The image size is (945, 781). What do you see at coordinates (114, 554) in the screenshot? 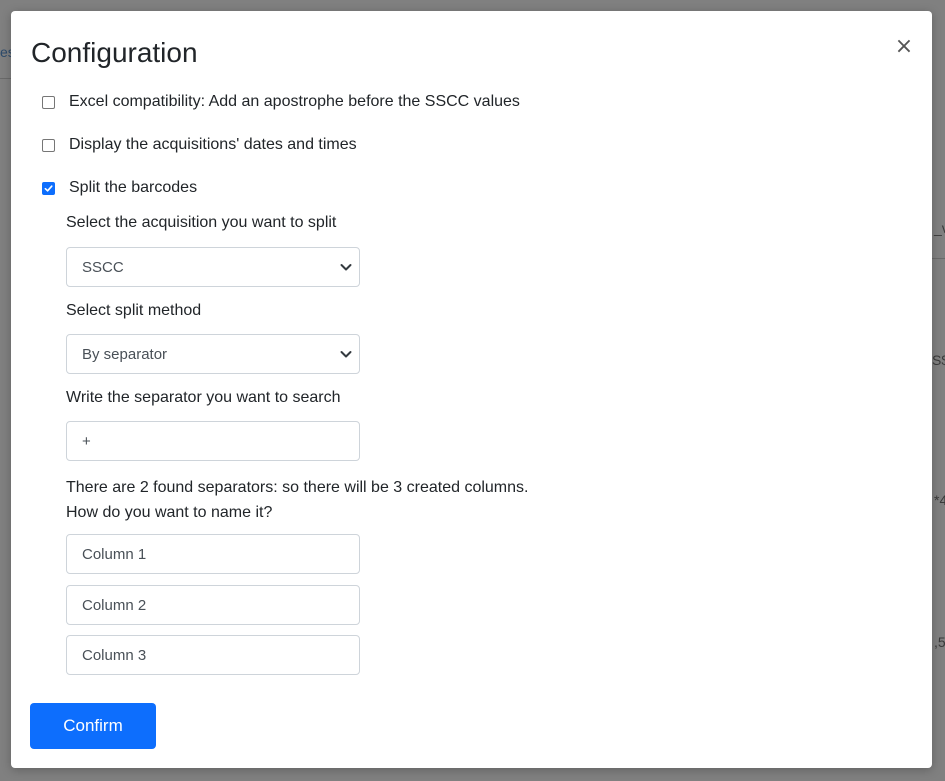
I see `column-name-value: Column 1` at bounding box center [114, 554].